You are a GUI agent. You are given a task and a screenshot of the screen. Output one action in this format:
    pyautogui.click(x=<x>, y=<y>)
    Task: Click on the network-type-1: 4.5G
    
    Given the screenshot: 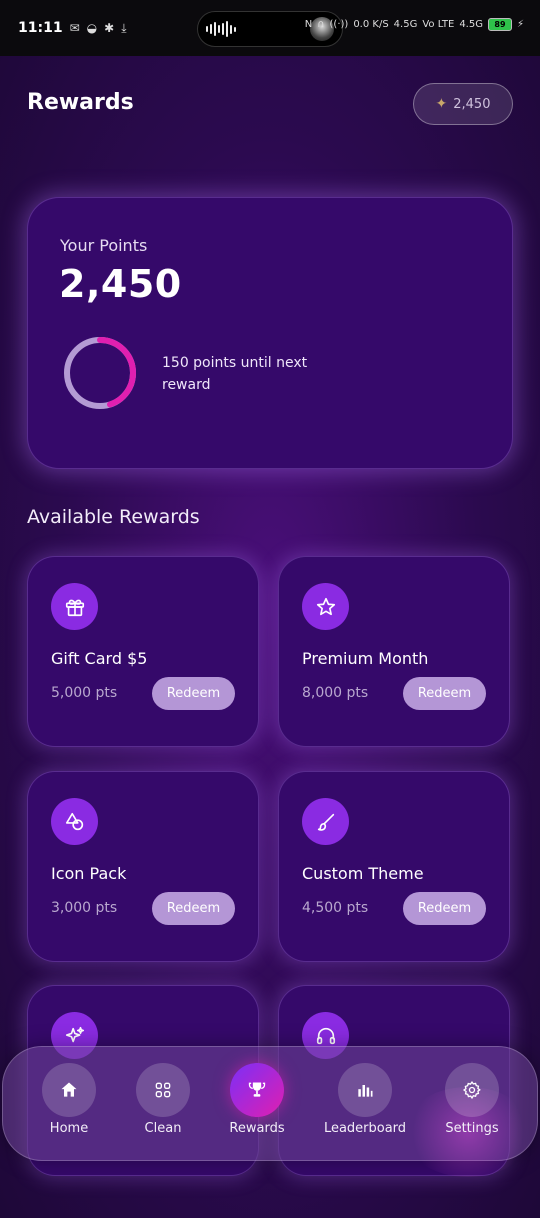 What is the action you would take?
    pyautogui.click(x=405, y=24)
    